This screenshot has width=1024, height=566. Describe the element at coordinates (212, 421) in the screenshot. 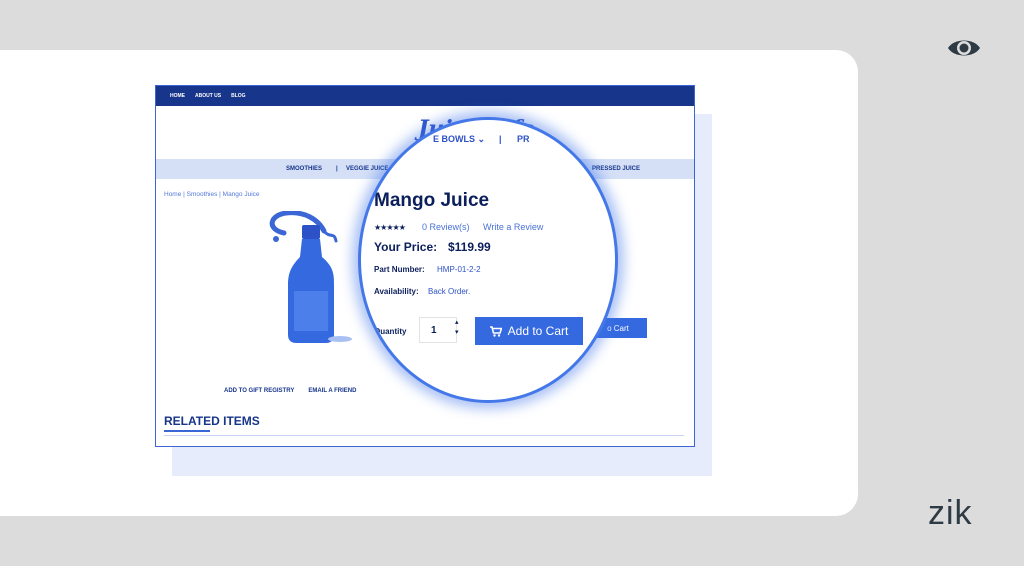

I see `related-items-heading: RELATED ITEMS` at that location.